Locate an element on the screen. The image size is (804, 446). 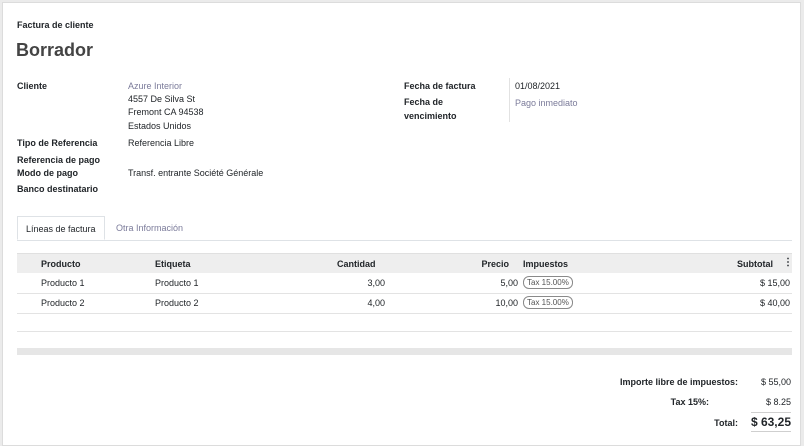
cell-price: 5,00 is located at coordinates (509, 283).